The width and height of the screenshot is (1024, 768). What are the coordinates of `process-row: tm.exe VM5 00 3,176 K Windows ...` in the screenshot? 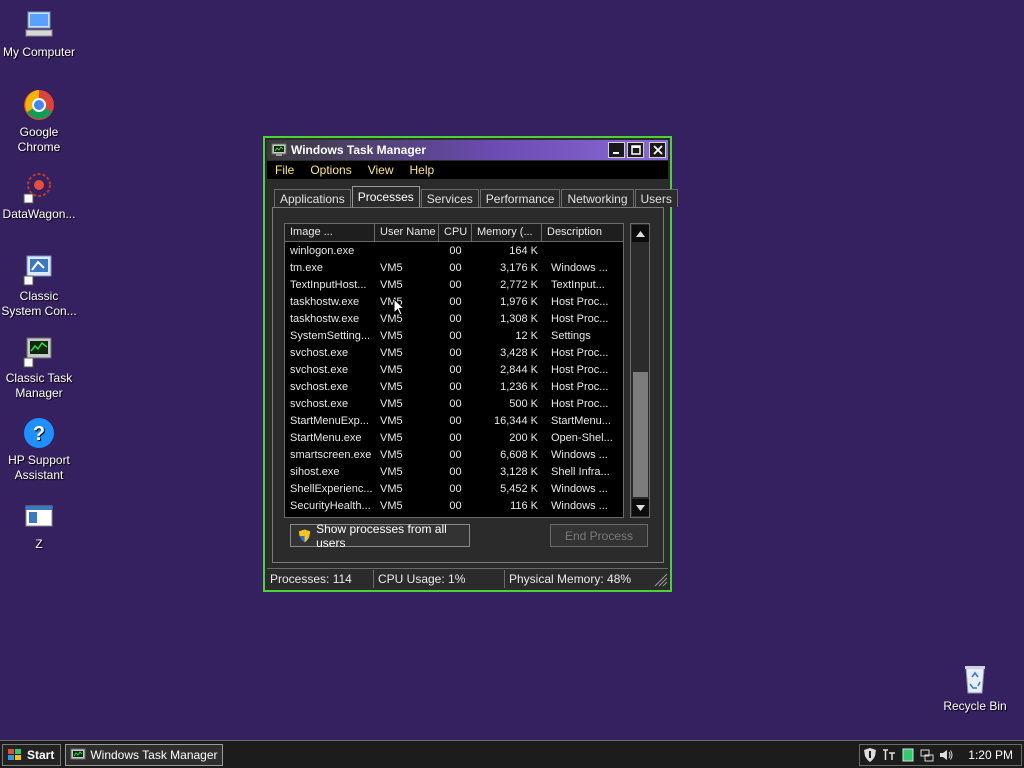 It's located at (454, 267).